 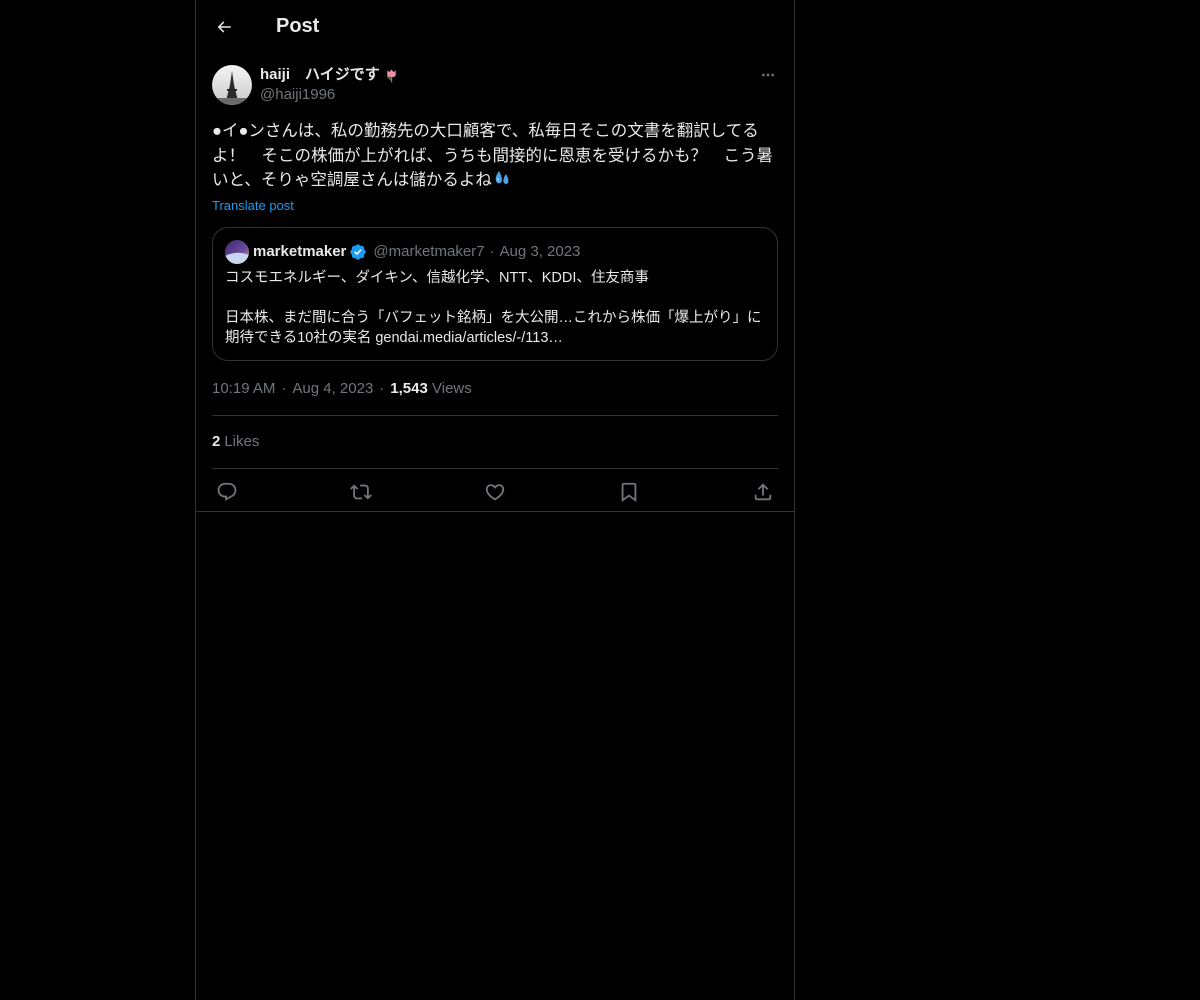 What do you see at coordinates (495, 26) in the screenshot?
I see `header: Post` at bounding box center [495, 26].